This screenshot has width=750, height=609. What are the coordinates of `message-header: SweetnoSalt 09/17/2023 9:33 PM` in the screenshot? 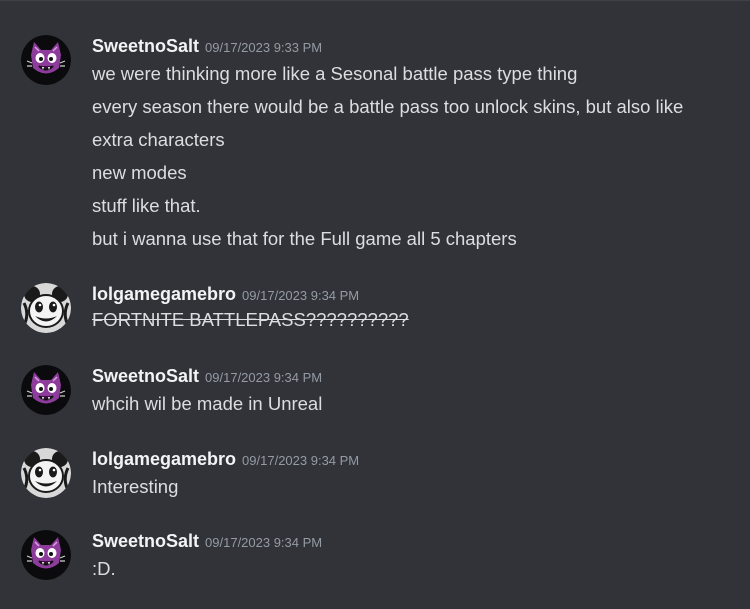 It's located at (207, 46).